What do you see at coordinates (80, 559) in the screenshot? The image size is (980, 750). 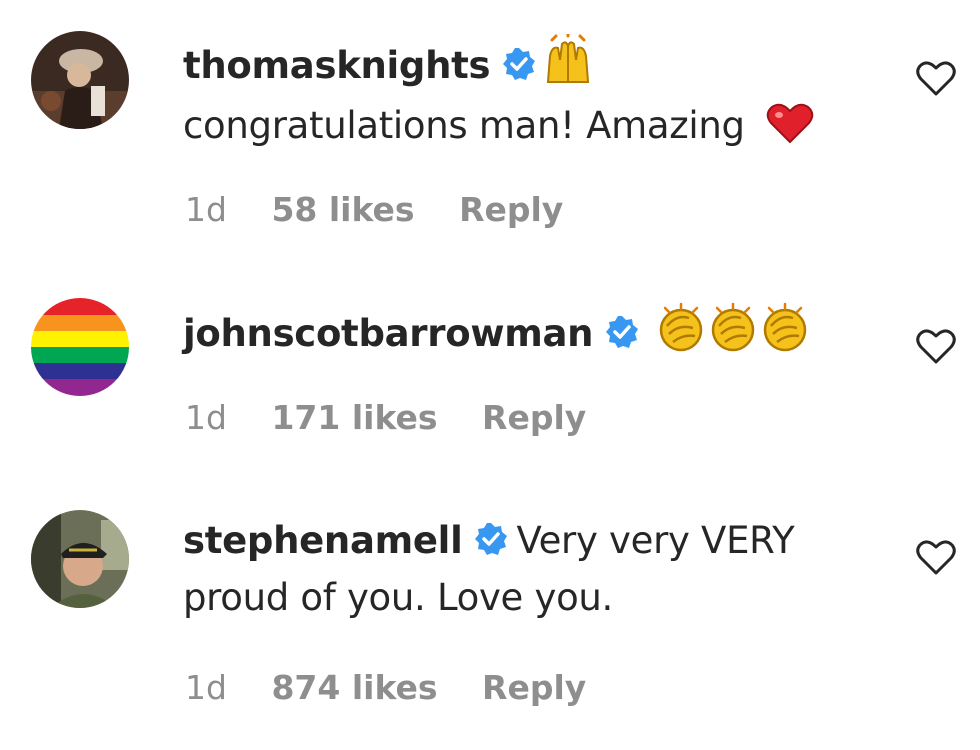 I see `avatar-stephenamell` at bounding box center [80, 559].